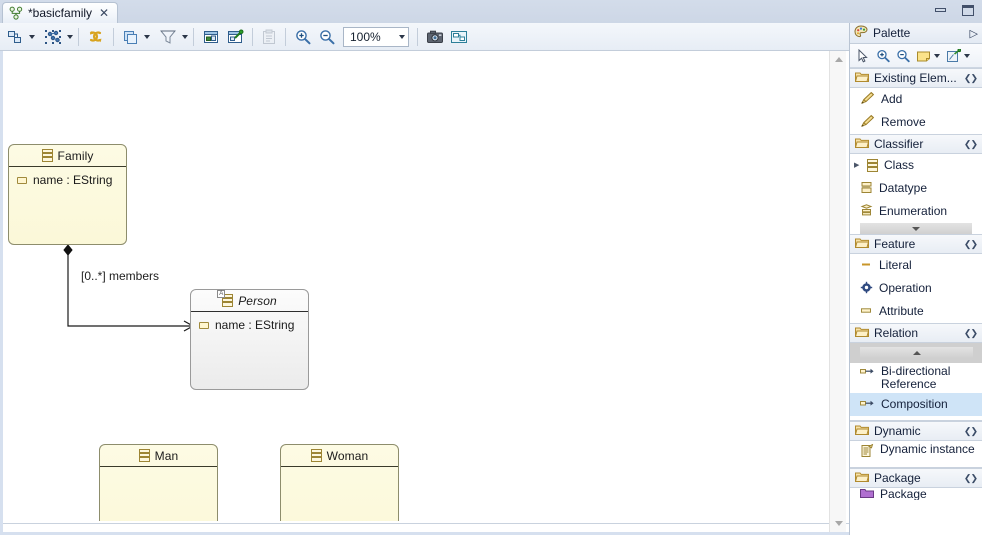 The image size is (982, 535). I want to click on palette-item-label: Class, so click(899, 165).